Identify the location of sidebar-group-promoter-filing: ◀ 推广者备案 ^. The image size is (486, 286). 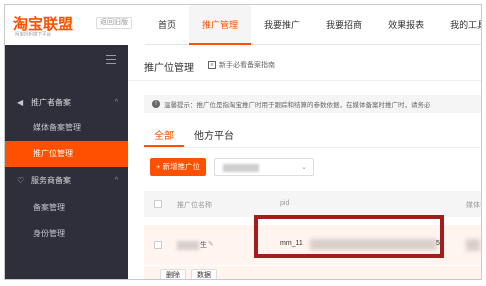
(66, 102).